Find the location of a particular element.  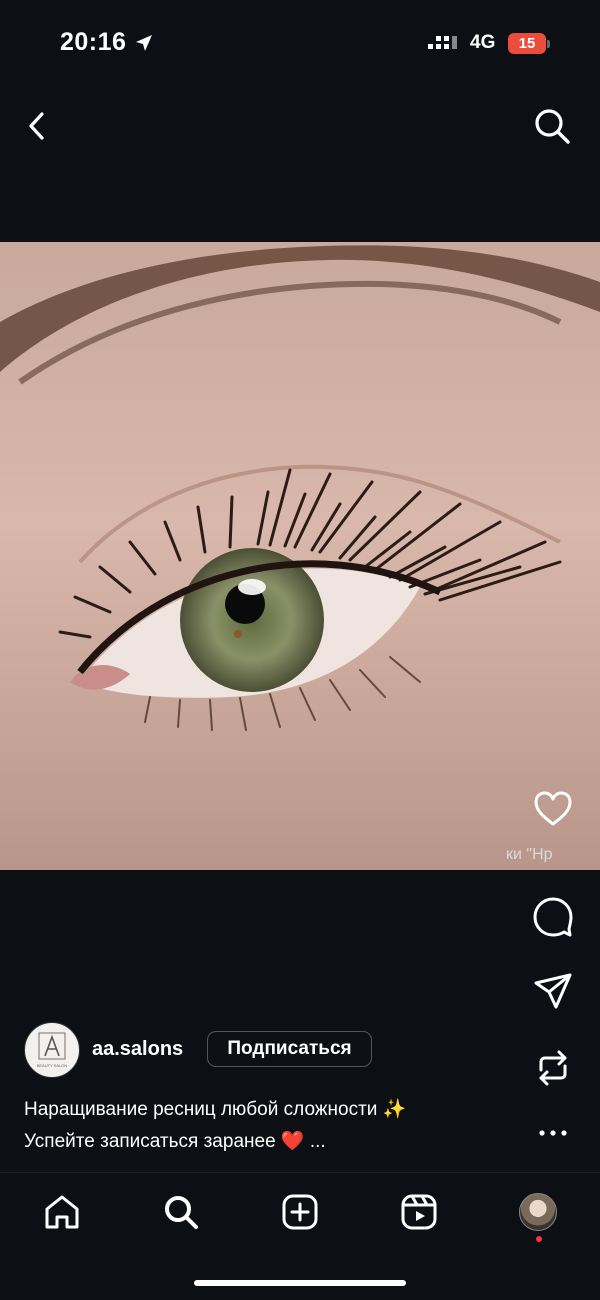

author-username: aa.salons is located at coordinates (137, 1049).